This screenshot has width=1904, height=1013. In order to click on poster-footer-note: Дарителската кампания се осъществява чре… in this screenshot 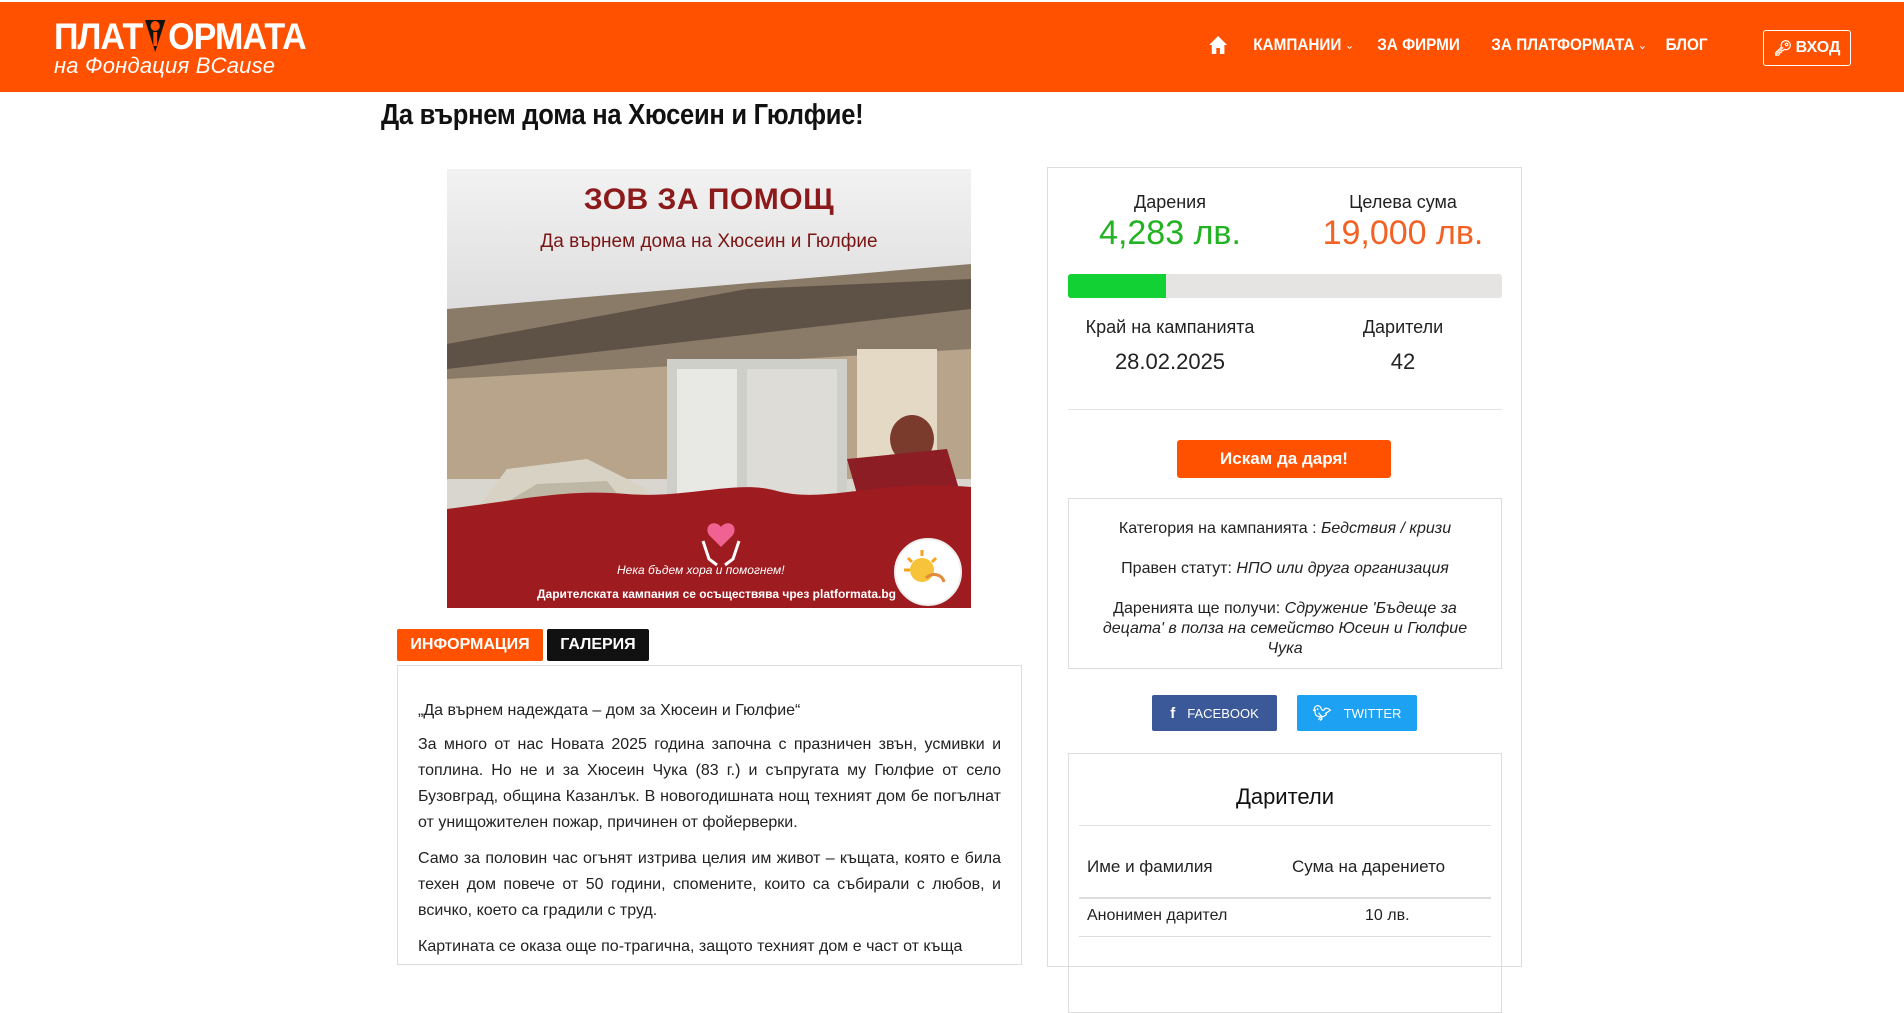, I will do `click(716, 594)`.